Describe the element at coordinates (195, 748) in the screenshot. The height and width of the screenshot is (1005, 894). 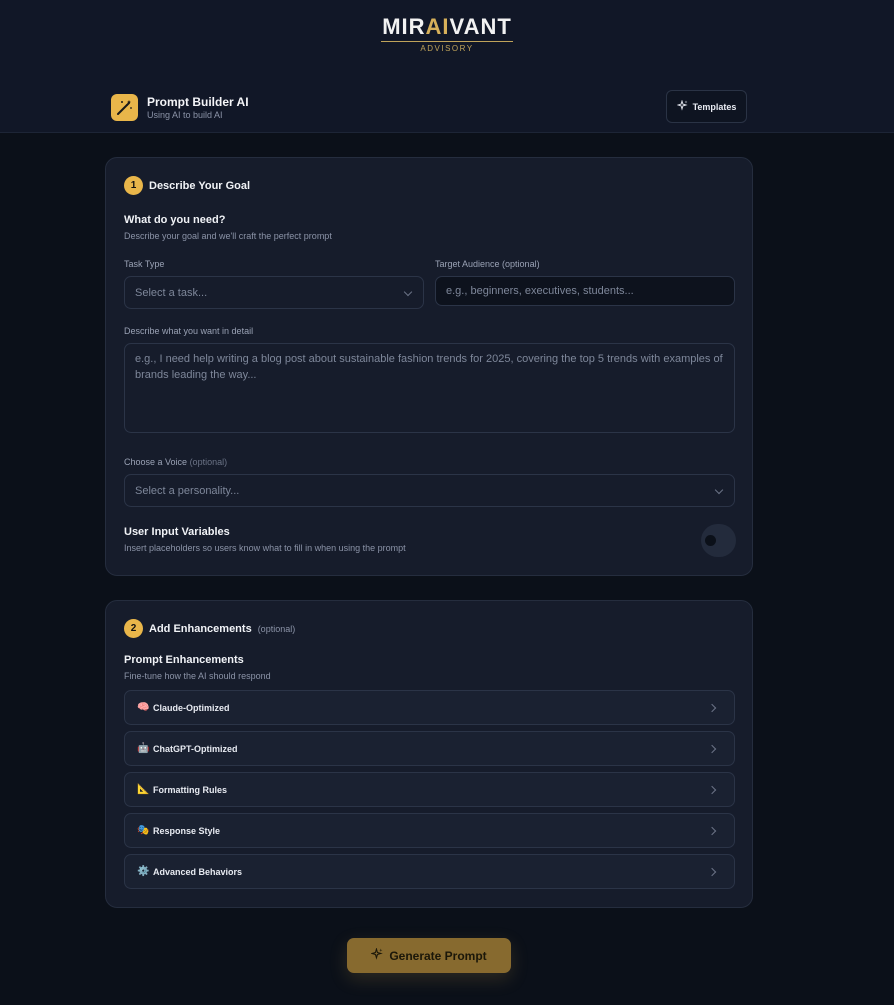
I see `enhancement-label: ChatGPT-Optimized` at that location.